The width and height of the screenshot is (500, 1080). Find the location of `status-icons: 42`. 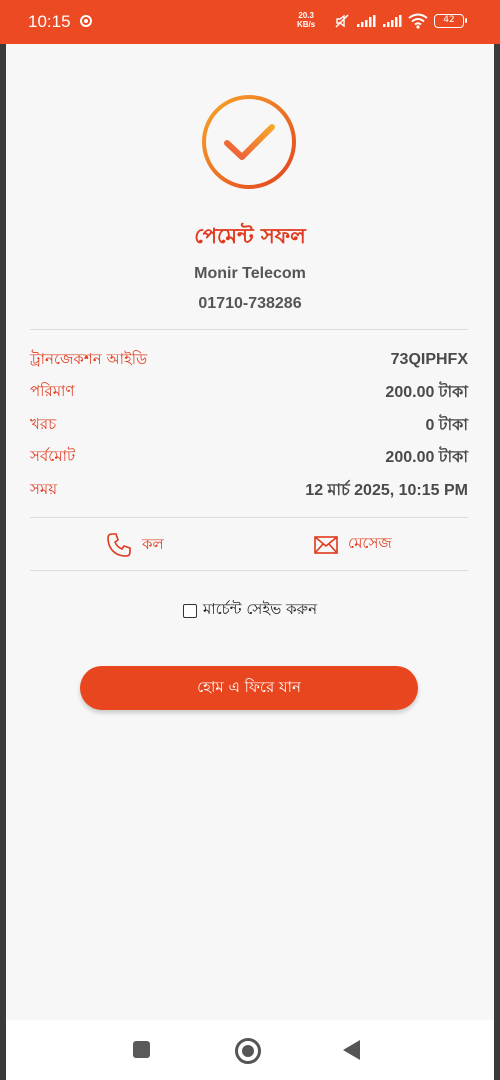

status-icons: 42 is located at coordinates (400, 21).